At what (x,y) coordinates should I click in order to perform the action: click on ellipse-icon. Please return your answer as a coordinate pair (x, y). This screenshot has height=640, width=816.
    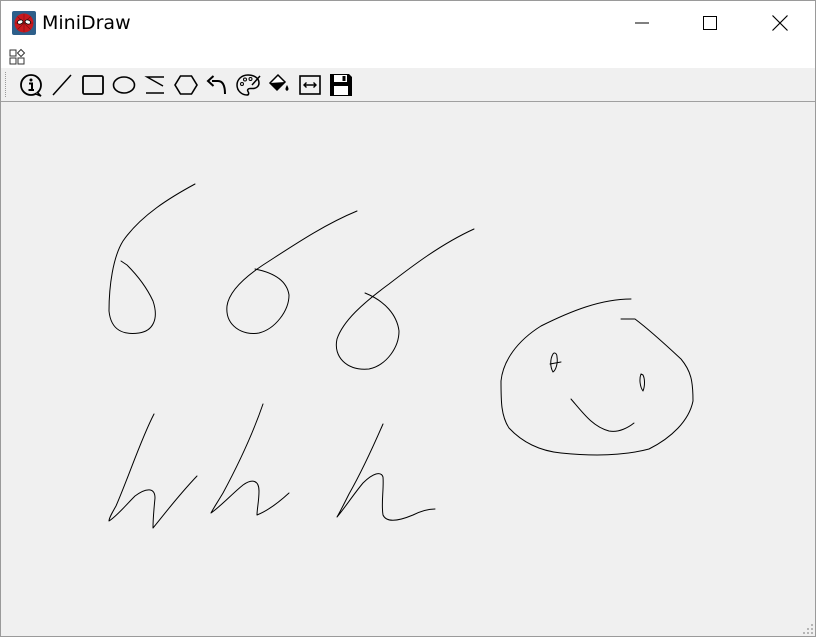
    Looking at the image, I should click on (124, 85).